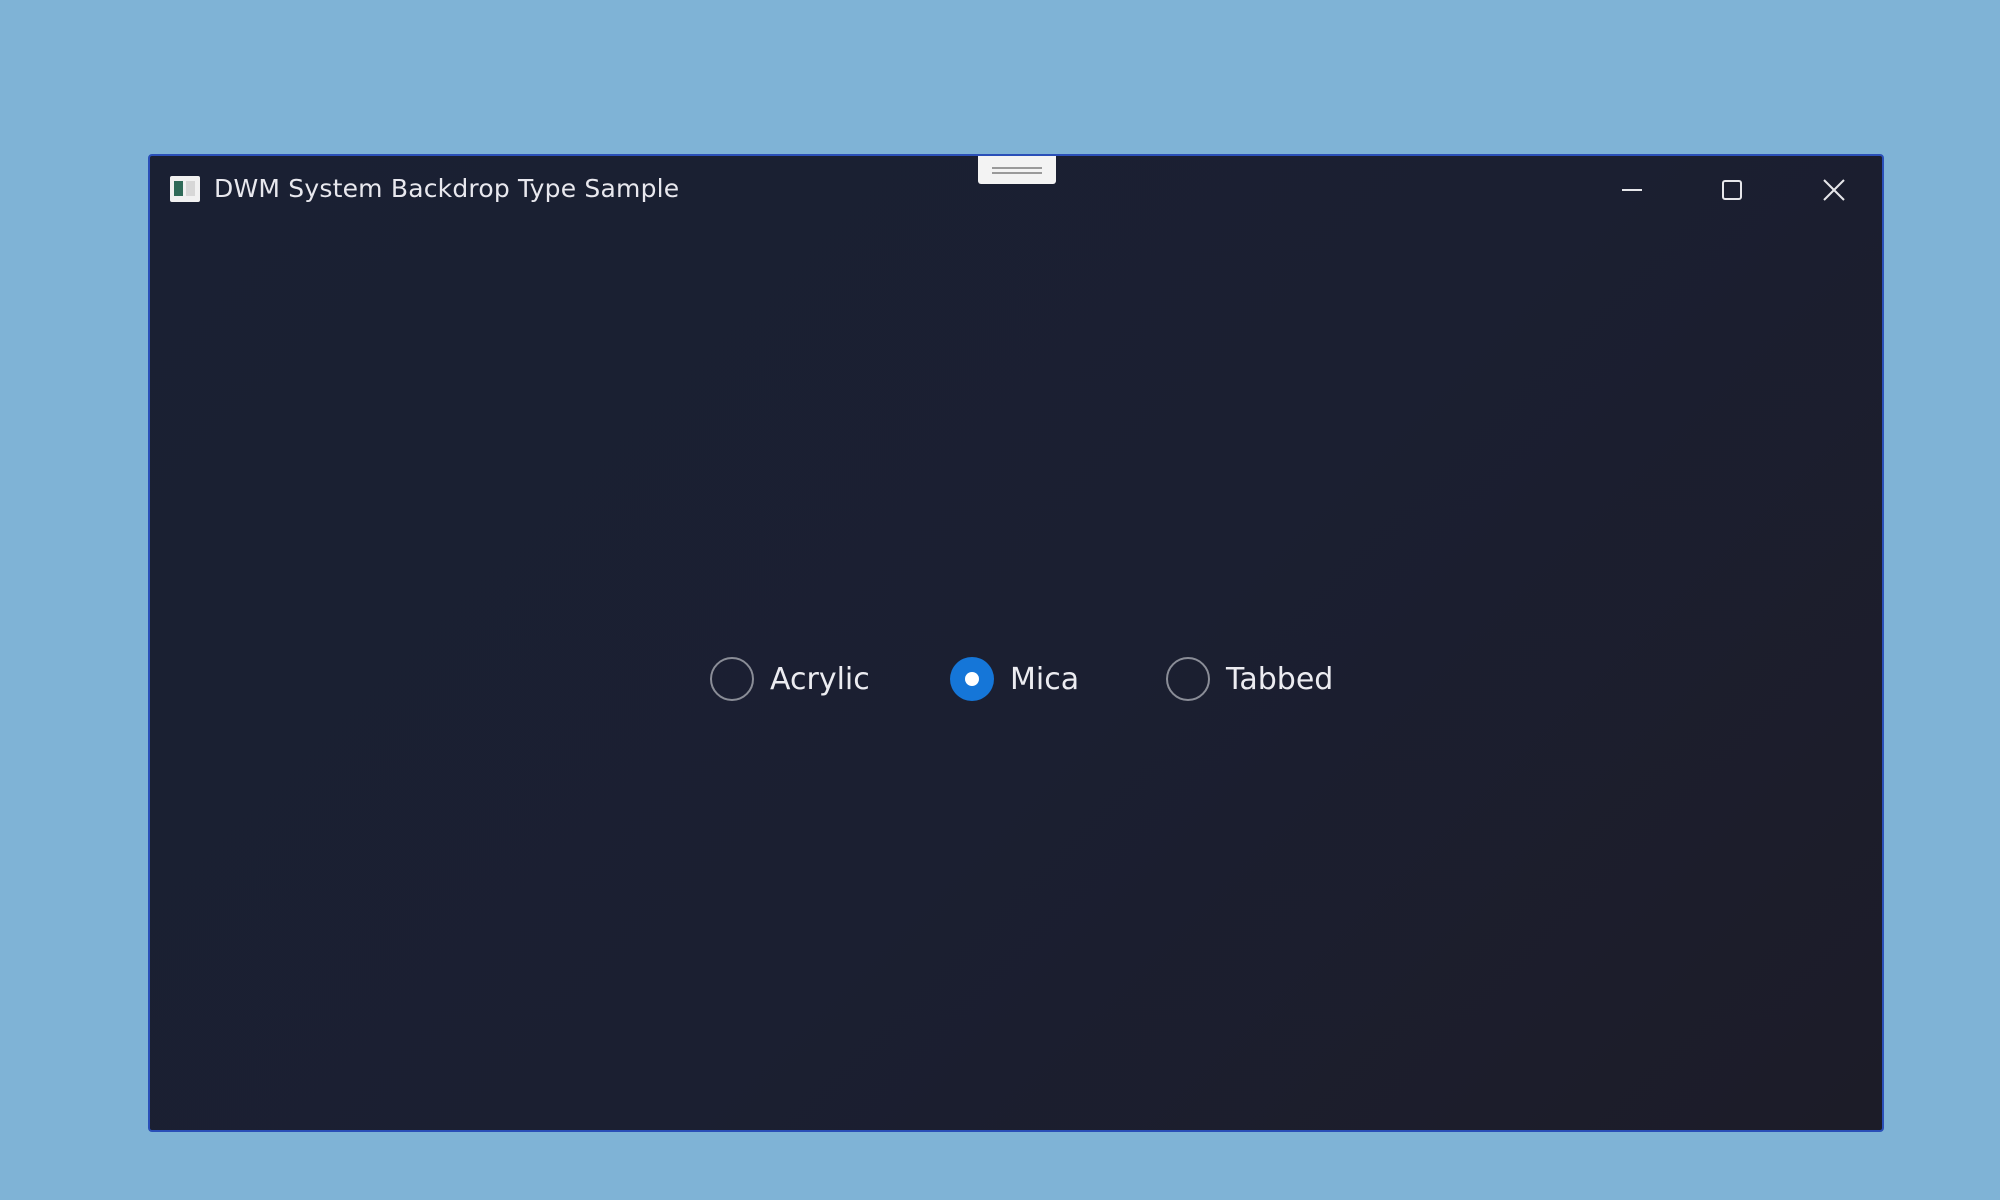 The image size is (2000, 1200). I want to click on title-bar: DWM System Backdrop Type Sample, so click(1016, 192).